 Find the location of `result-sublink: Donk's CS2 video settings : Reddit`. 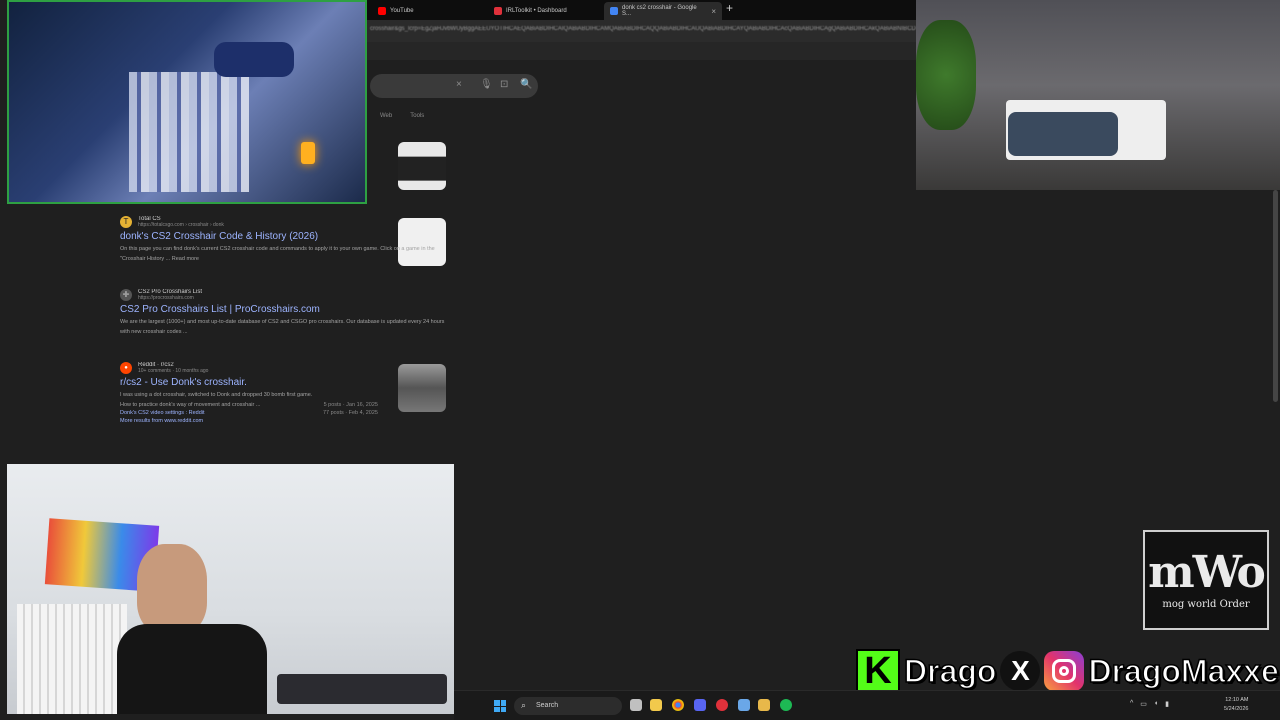

result-sublink: Donk's CS2 video settings : Reddit is located at coordinates (162, 413).